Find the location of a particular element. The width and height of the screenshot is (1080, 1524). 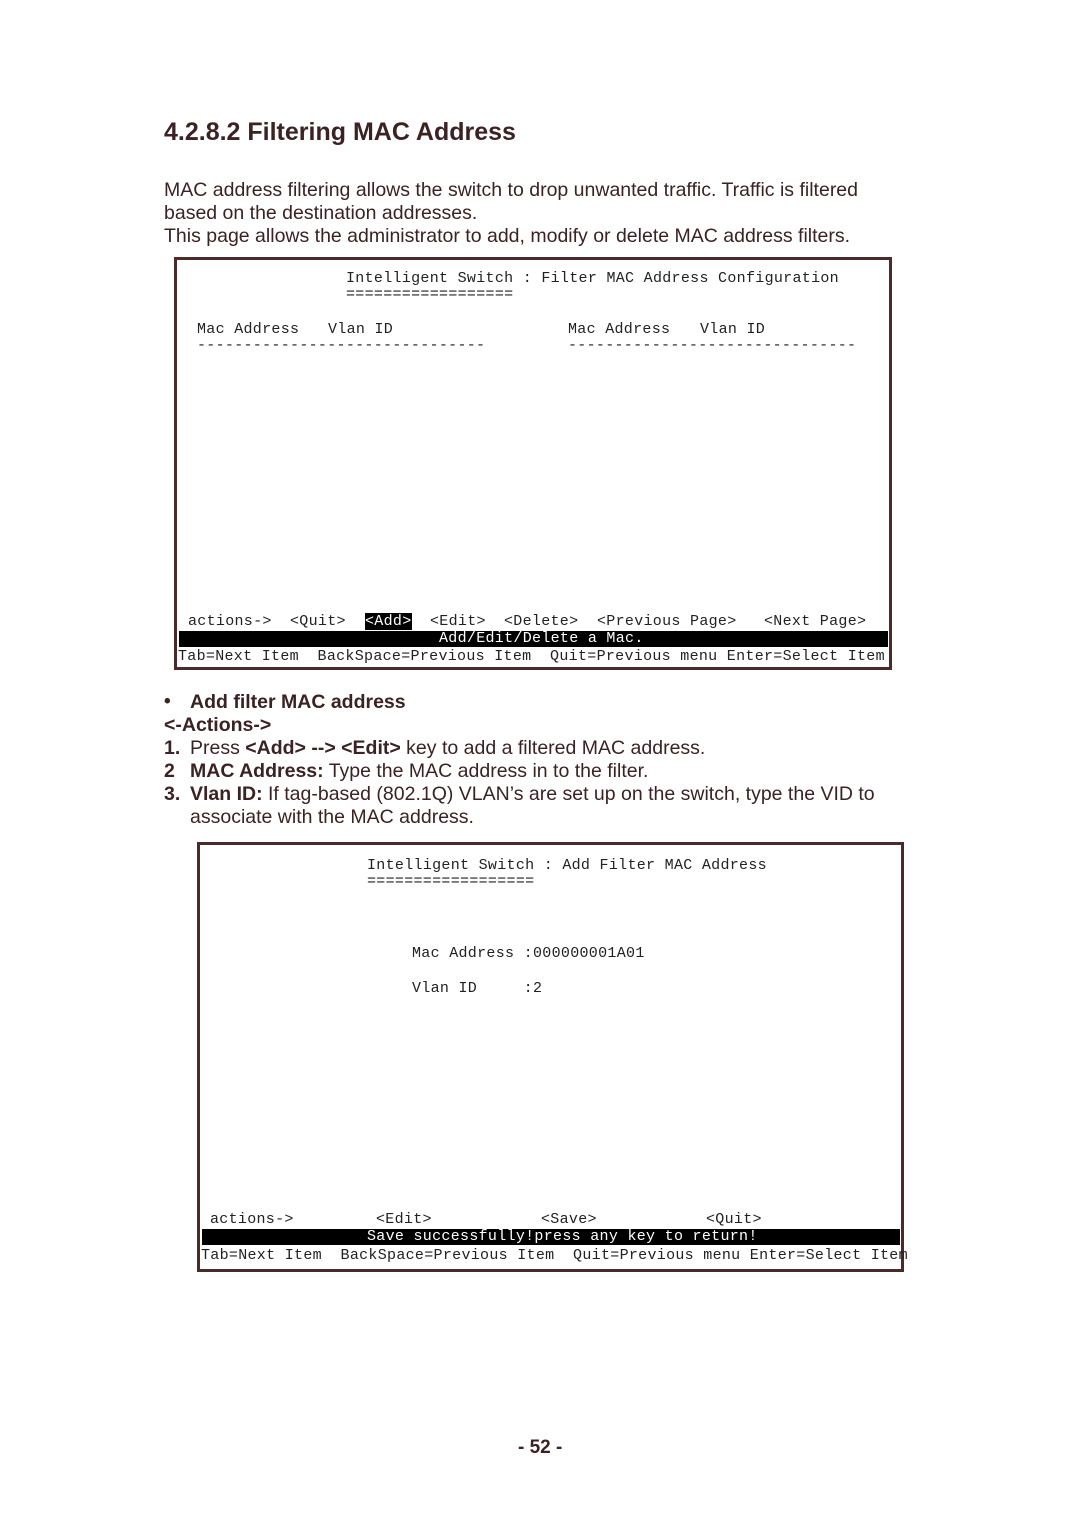

add-action: <Add> is located at coordinates (388, 621).